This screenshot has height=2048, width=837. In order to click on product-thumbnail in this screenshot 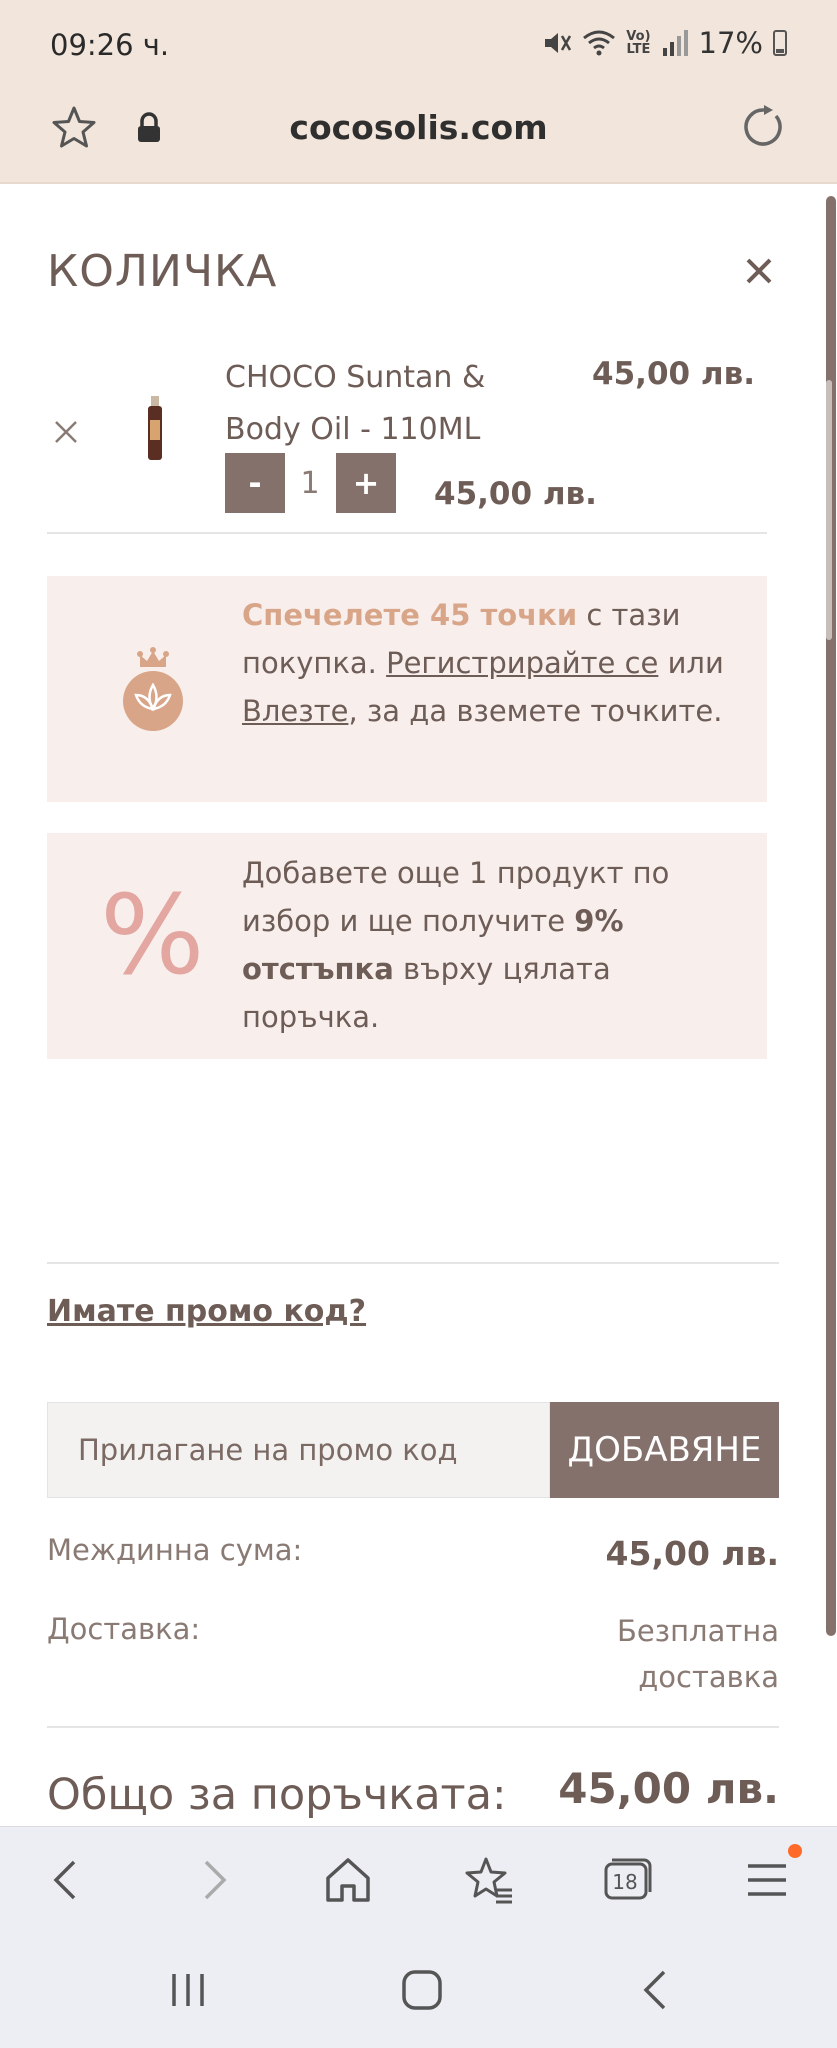, I will do `click(155, 429)`.